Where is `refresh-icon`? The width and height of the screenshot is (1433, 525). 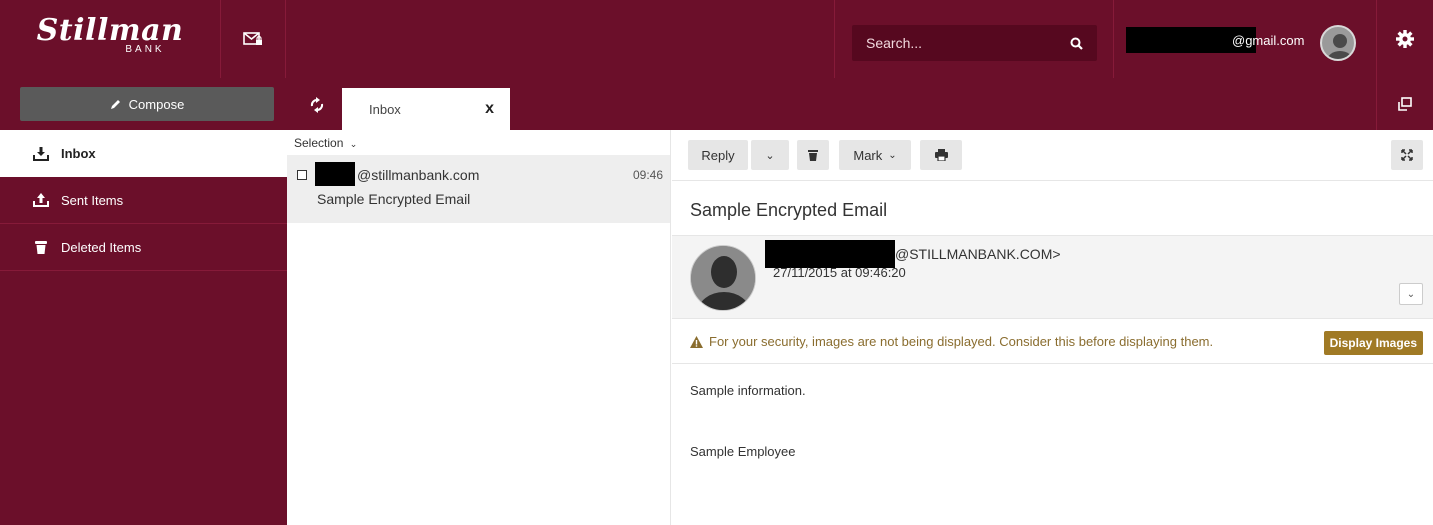
refresh-icon is located at coordinates (317, 105).